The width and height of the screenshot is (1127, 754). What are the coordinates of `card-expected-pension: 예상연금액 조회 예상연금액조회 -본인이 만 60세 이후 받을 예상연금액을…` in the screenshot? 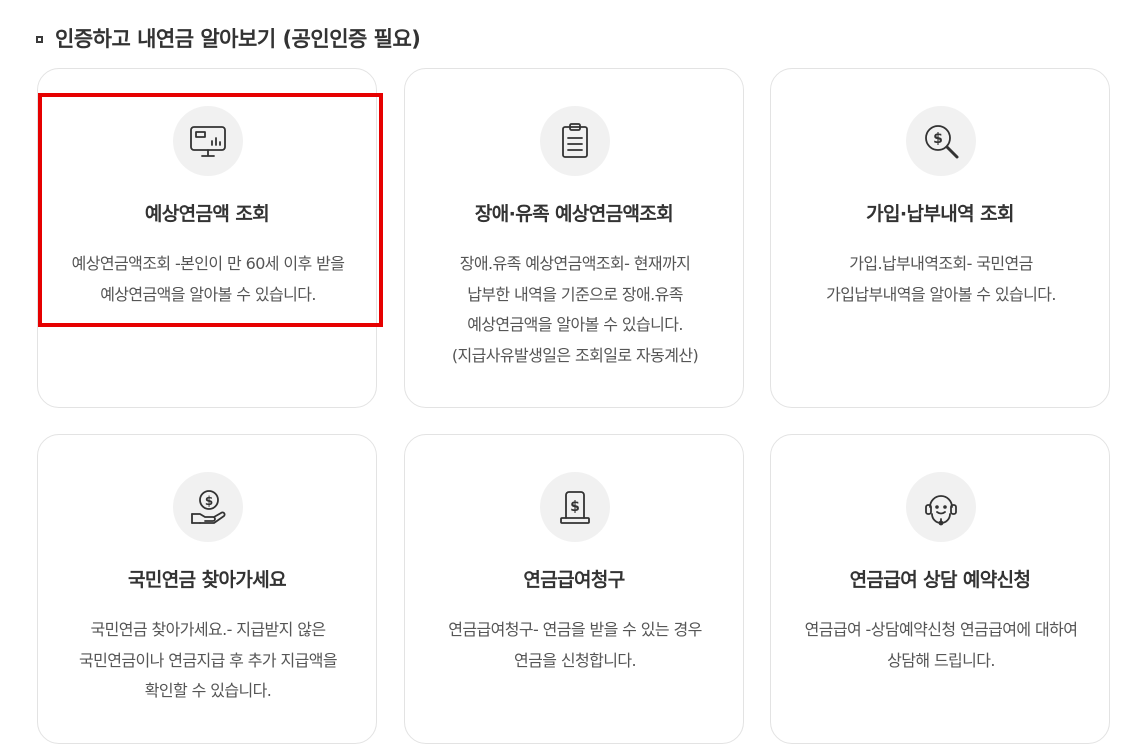 It's located at (207, 238).